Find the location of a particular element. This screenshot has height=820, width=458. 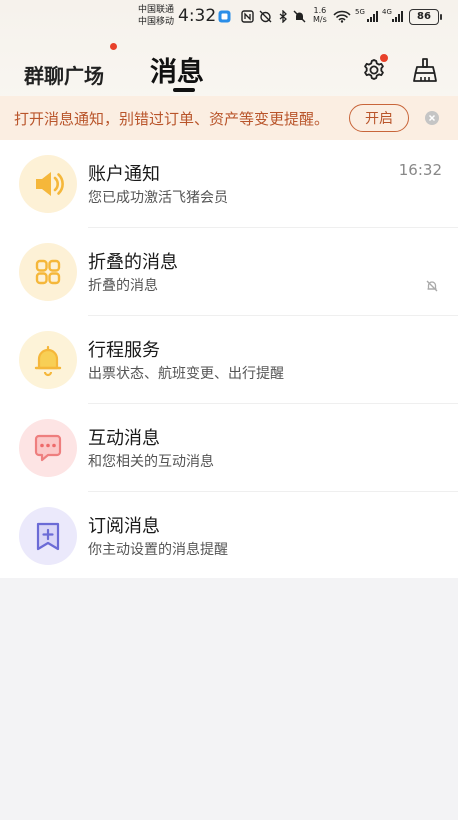

item-title: 折叠的消息 is located at coordinates (133, 262).